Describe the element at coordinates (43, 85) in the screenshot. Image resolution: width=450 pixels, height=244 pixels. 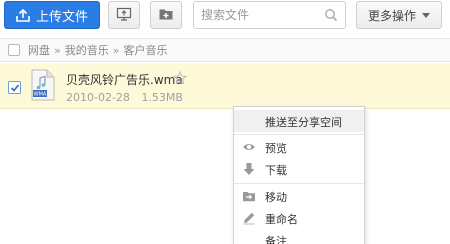
I see `audio-file-icon: WMA` at that location.